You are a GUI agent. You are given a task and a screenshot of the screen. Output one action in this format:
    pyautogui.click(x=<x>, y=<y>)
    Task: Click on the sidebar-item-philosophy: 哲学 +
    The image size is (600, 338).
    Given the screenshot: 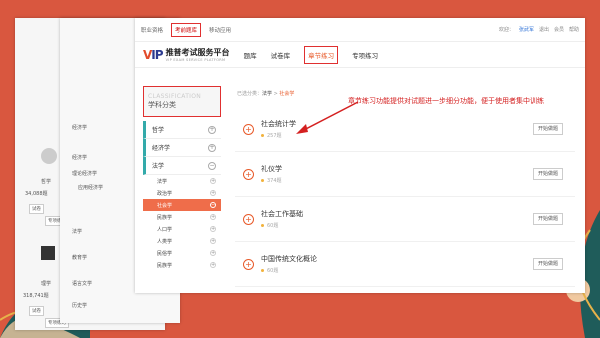 What is the action you would take?
    pyautogui.click(x=182, y=130)
    